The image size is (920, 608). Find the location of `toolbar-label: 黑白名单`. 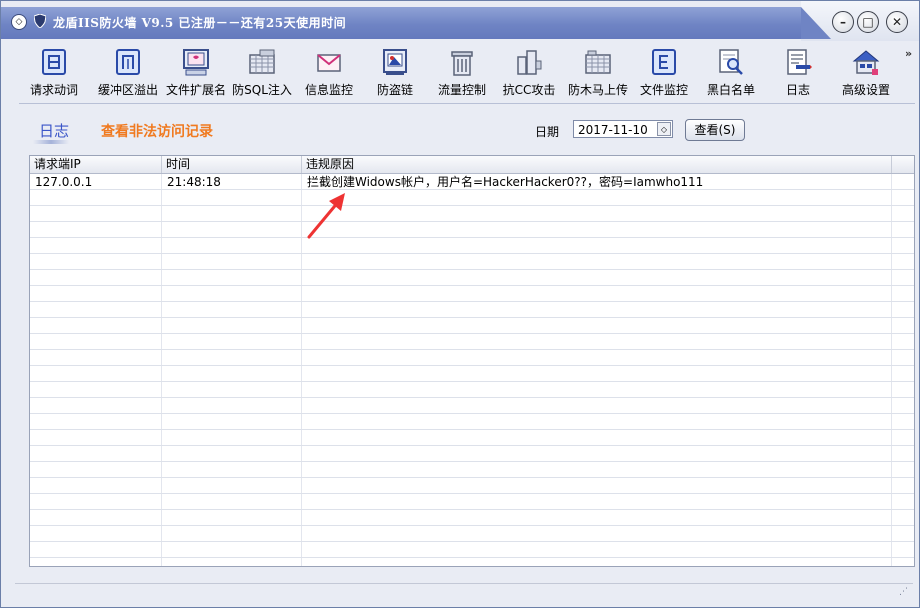

toolbar-label: 黑白名单 is located at coordinates (730, 90).